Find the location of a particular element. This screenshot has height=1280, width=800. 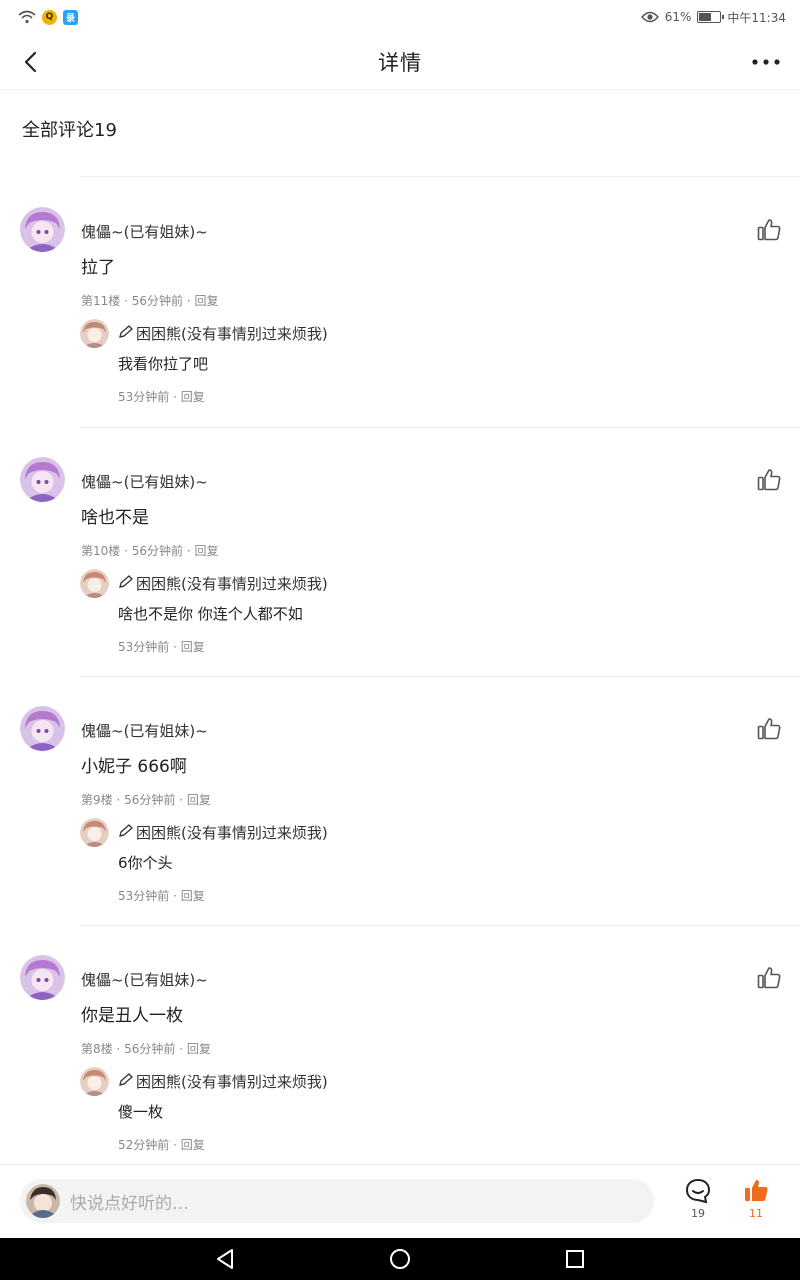

back-arrow-icon is located at coordinates (30, 62).